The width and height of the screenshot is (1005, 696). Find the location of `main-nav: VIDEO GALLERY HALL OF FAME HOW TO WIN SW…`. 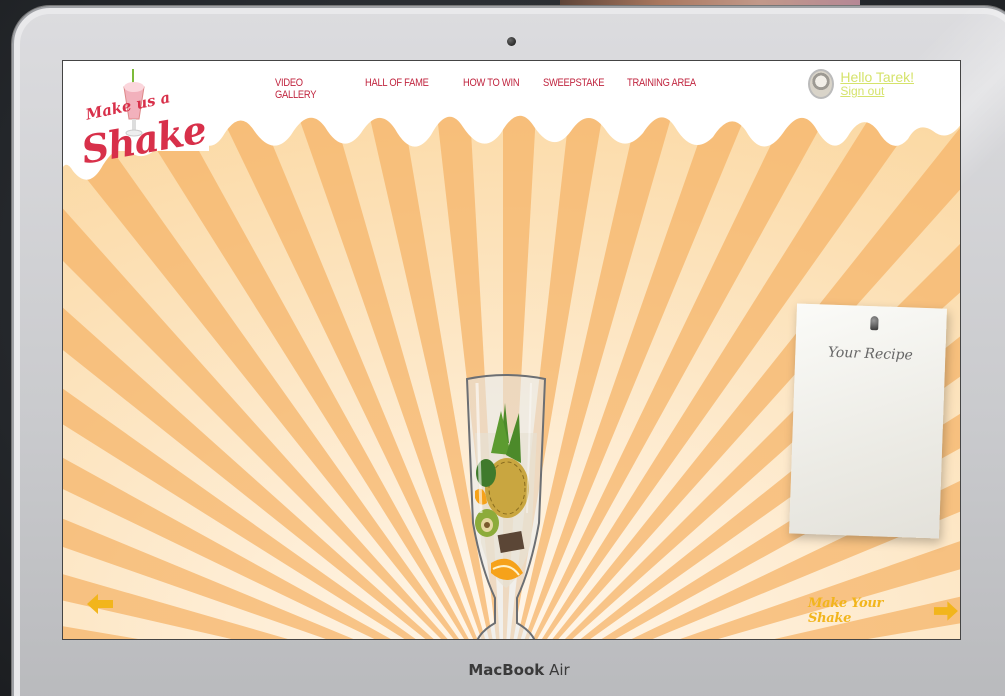

main-nav: VIDEO GALLERY HALL OF FAME HOW TO WIN SW… is located at coordinates (496, 89).